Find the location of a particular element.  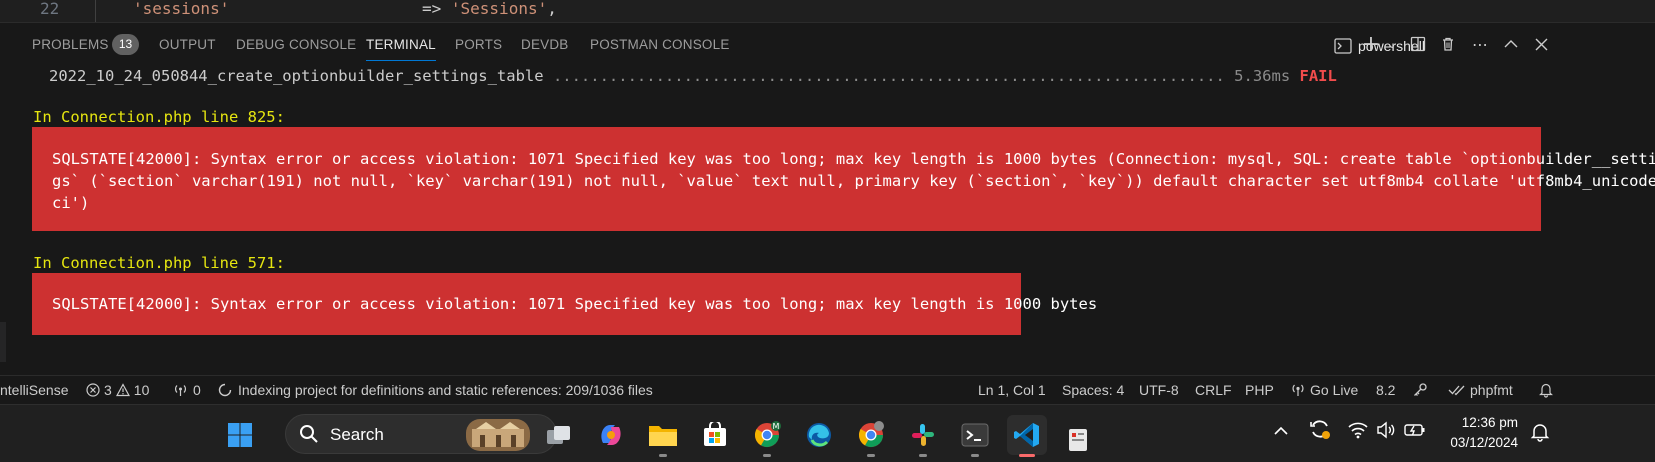

broadcast-icon is located at coordinates (180, 390).